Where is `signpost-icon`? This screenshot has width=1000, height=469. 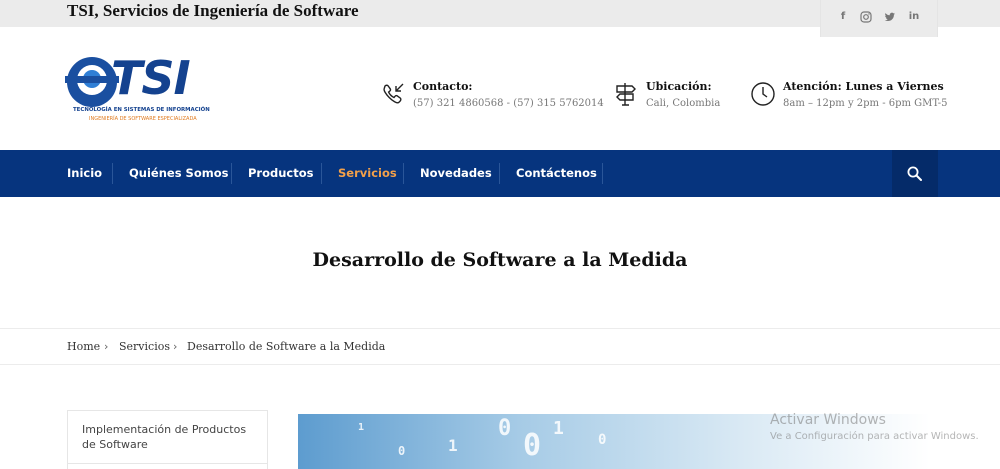
signpost-icon is located at coordinates (626, 94).